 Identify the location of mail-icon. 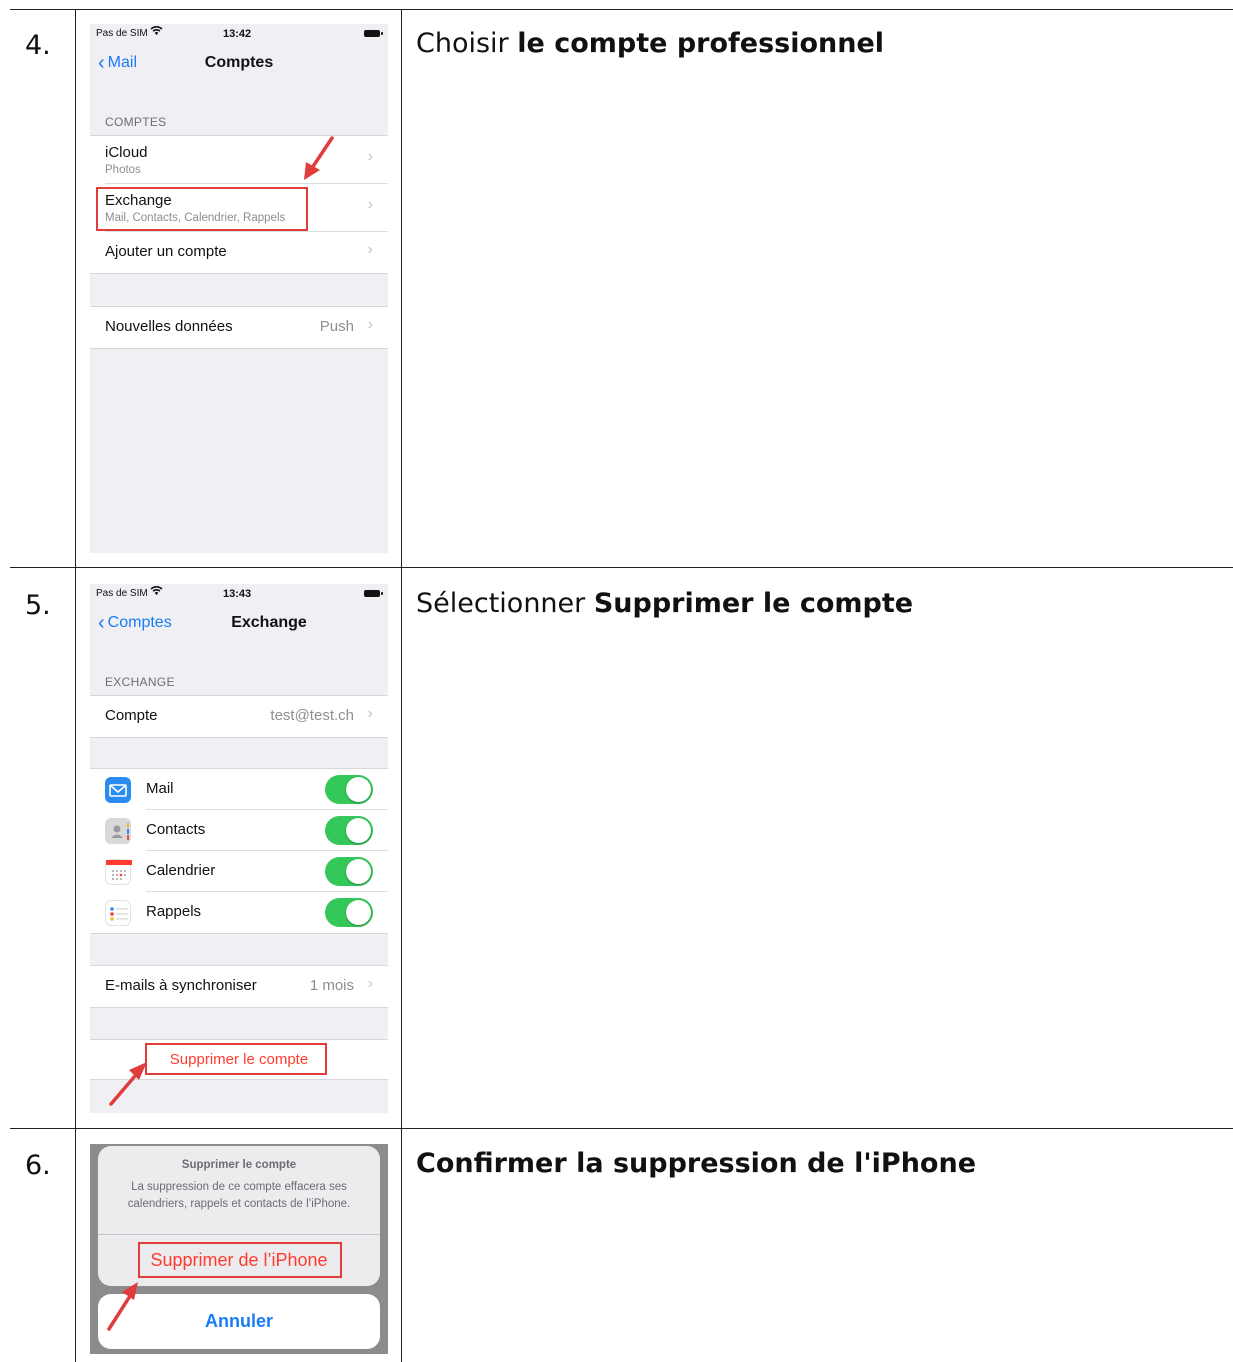
(118, 790).